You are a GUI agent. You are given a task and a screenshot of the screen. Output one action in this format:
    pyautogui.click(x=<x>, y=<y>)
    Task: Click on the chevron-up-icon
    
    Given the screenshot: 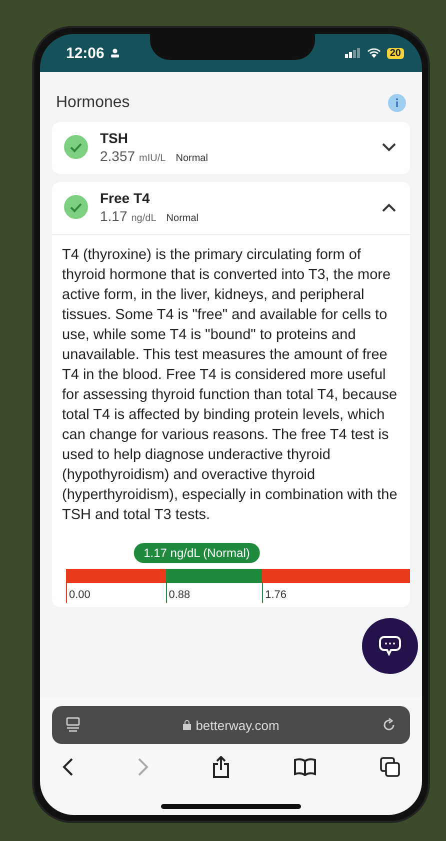 What is the action you would take?
    pyautogui.click(x=389, y=207)
    